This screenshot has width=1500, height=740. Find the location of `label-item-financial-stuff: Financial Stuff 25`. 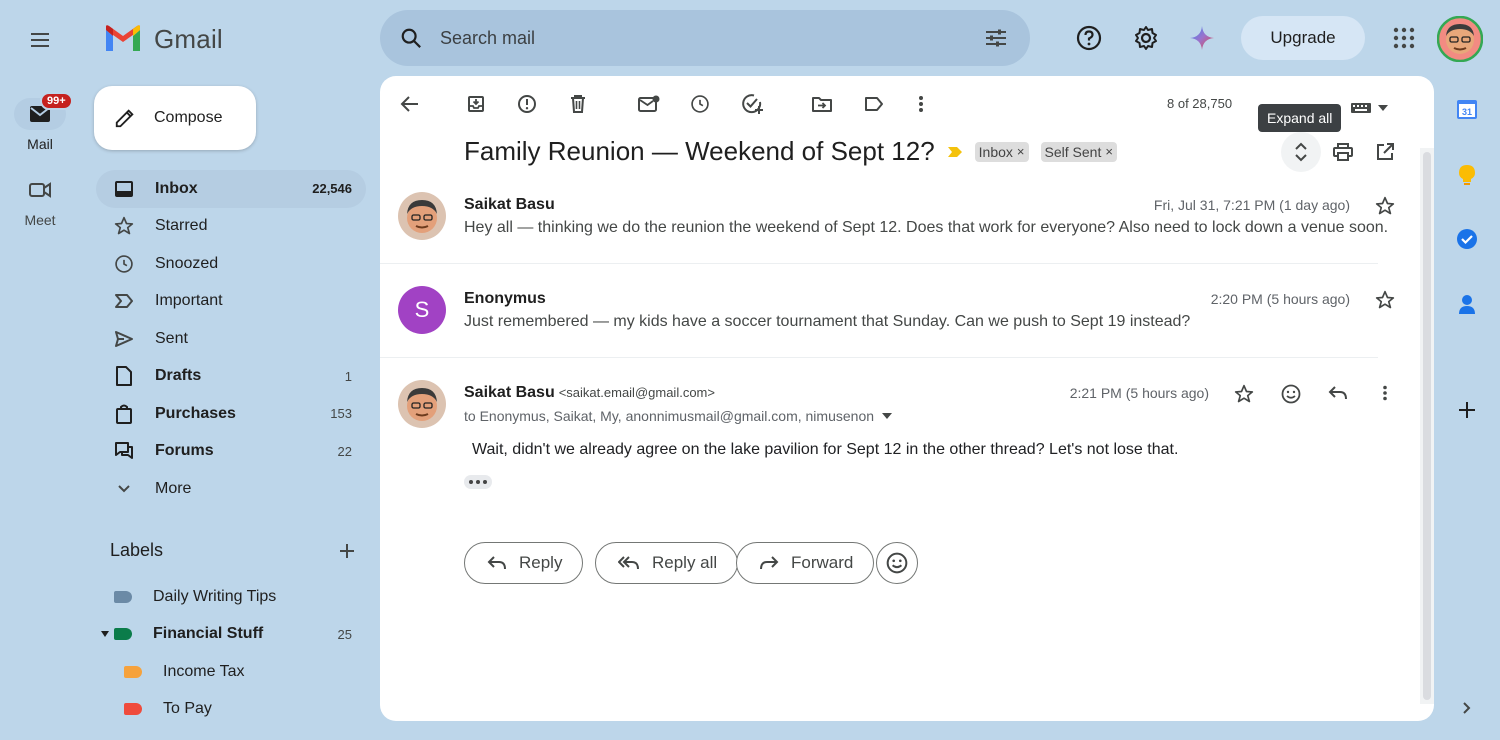

label-item-financial-stuff: Financial Stuff 25 is located at coordinates (231, 635).